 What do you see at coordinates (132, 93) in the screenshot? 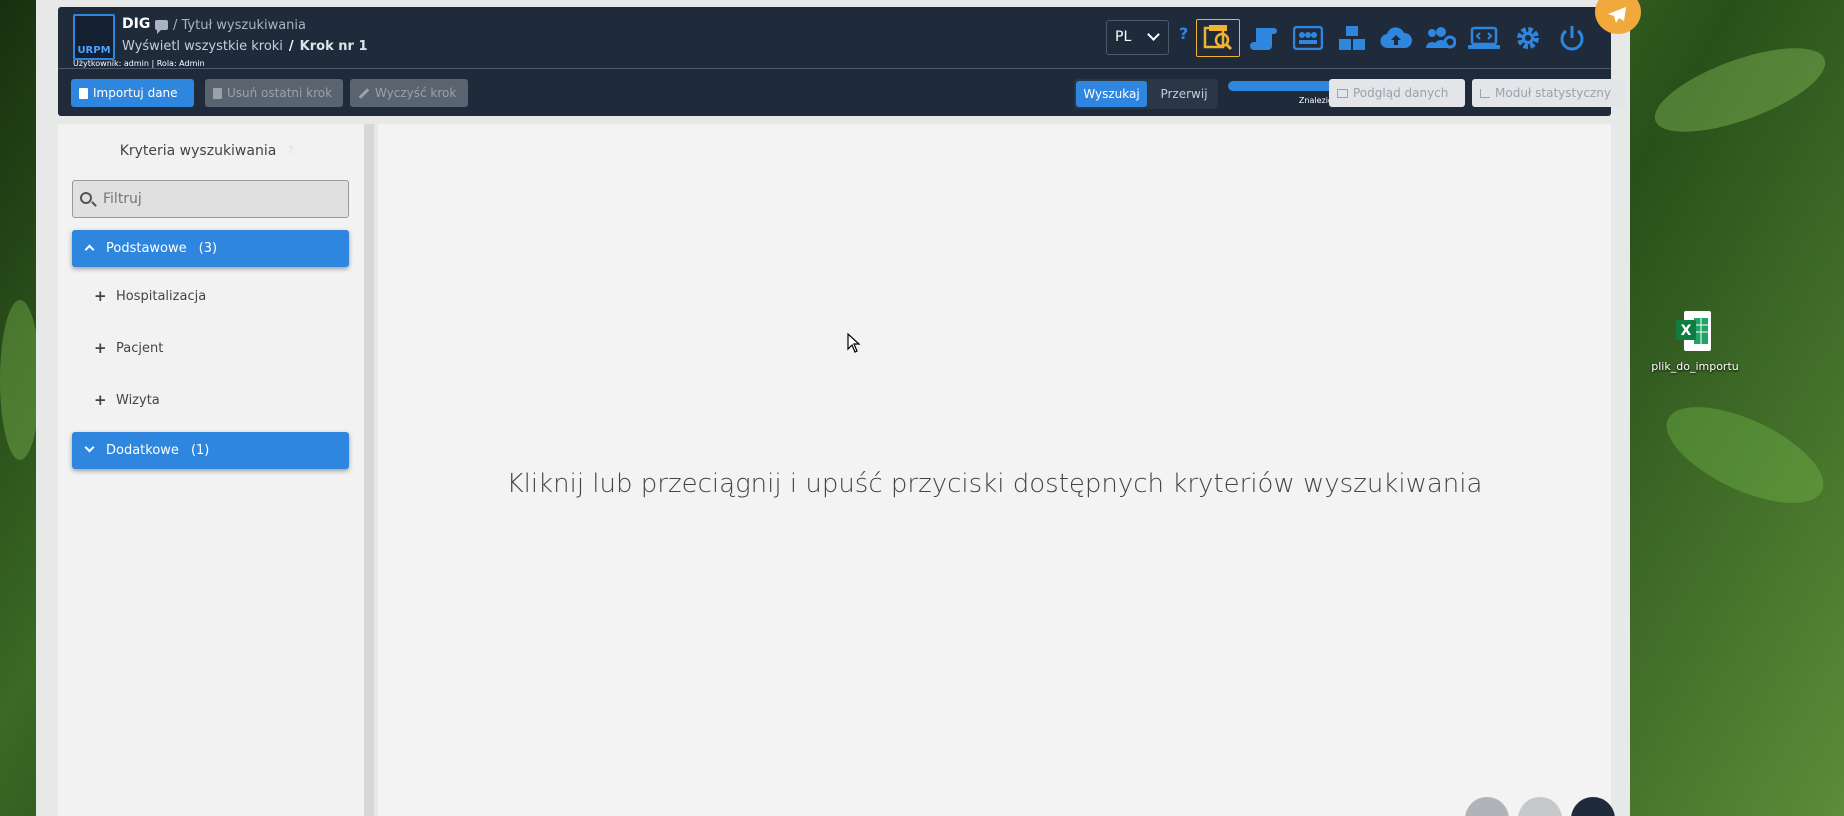
I see `import-data-button: Importuj dane` at bounding box center [132, 93].